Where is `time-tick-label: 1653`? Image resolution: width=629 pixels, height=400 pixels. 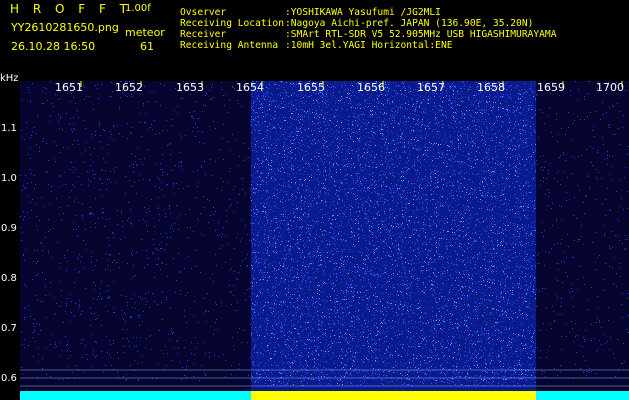
time-tick-label: 1653 is located at coordinates (190, 87).